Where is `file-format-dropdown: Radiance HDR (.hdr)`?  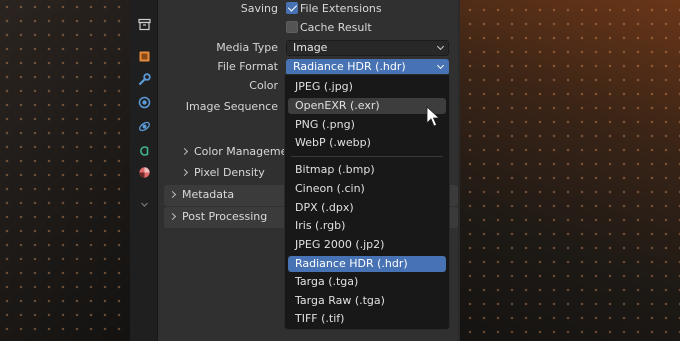
file-format-dropdown: Radiance HDR (.hdr) is located at coordinates (367, 67).